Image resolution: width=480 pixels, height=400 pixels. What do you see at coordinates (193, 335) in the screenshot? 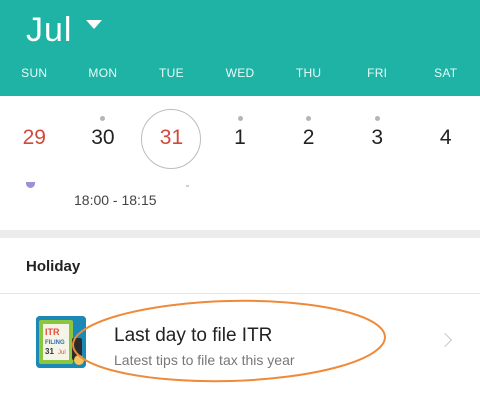
I see `holiday-item-title: Last day to file ITR` at bounding box center [193, 335].